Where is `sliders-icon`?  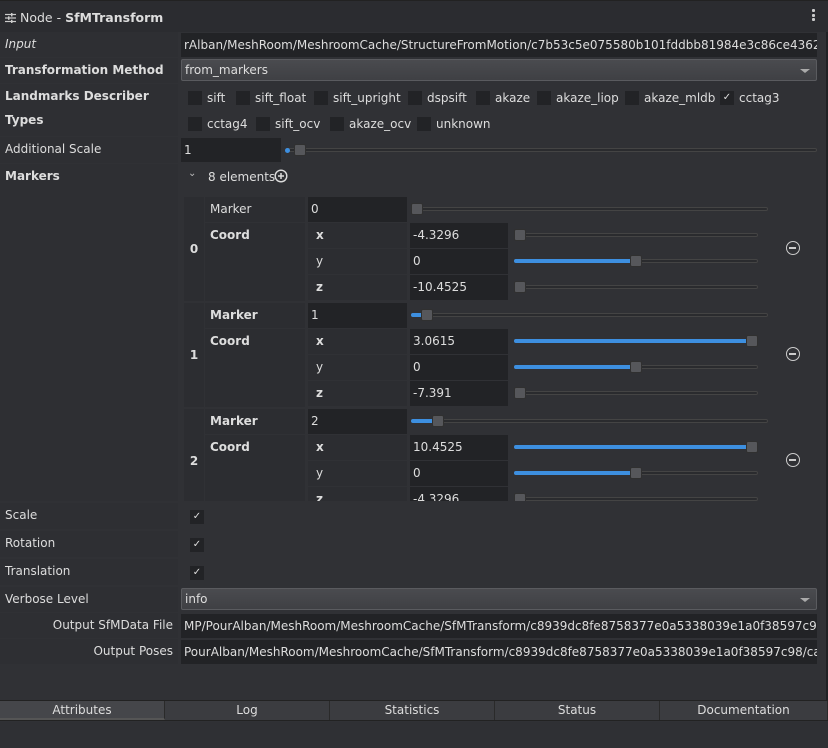
sliders-icon is located at coordinates (10, 18).